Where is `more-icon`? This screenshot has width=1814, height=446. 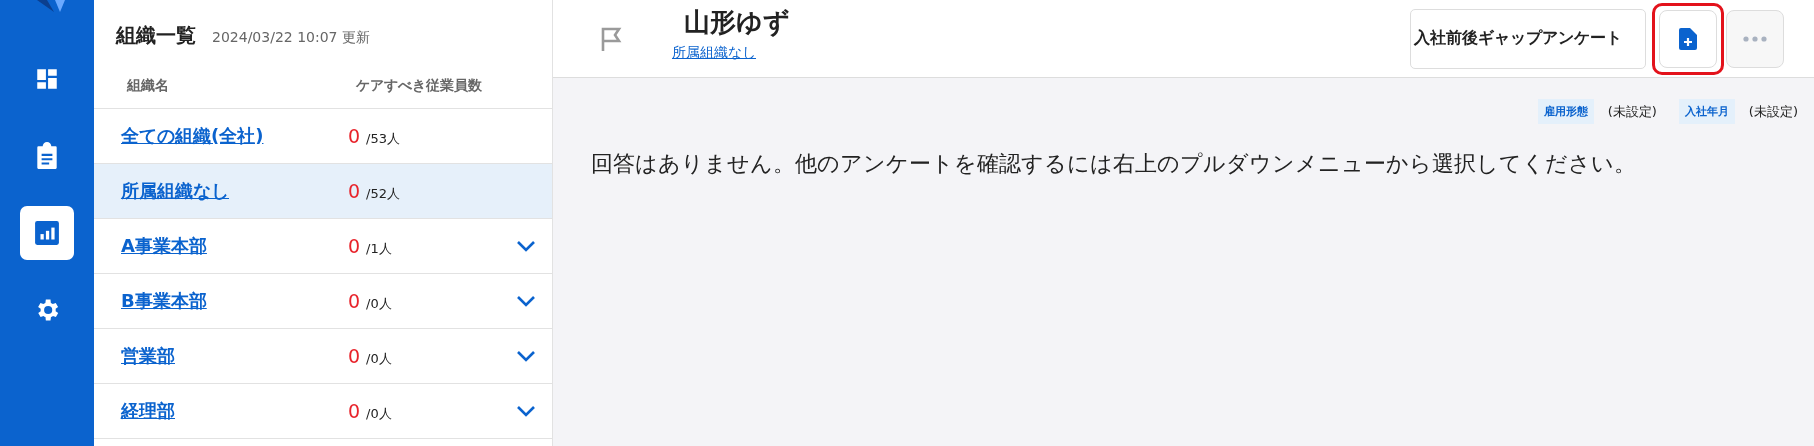
more-icon is located at coordinates (1755, 38).